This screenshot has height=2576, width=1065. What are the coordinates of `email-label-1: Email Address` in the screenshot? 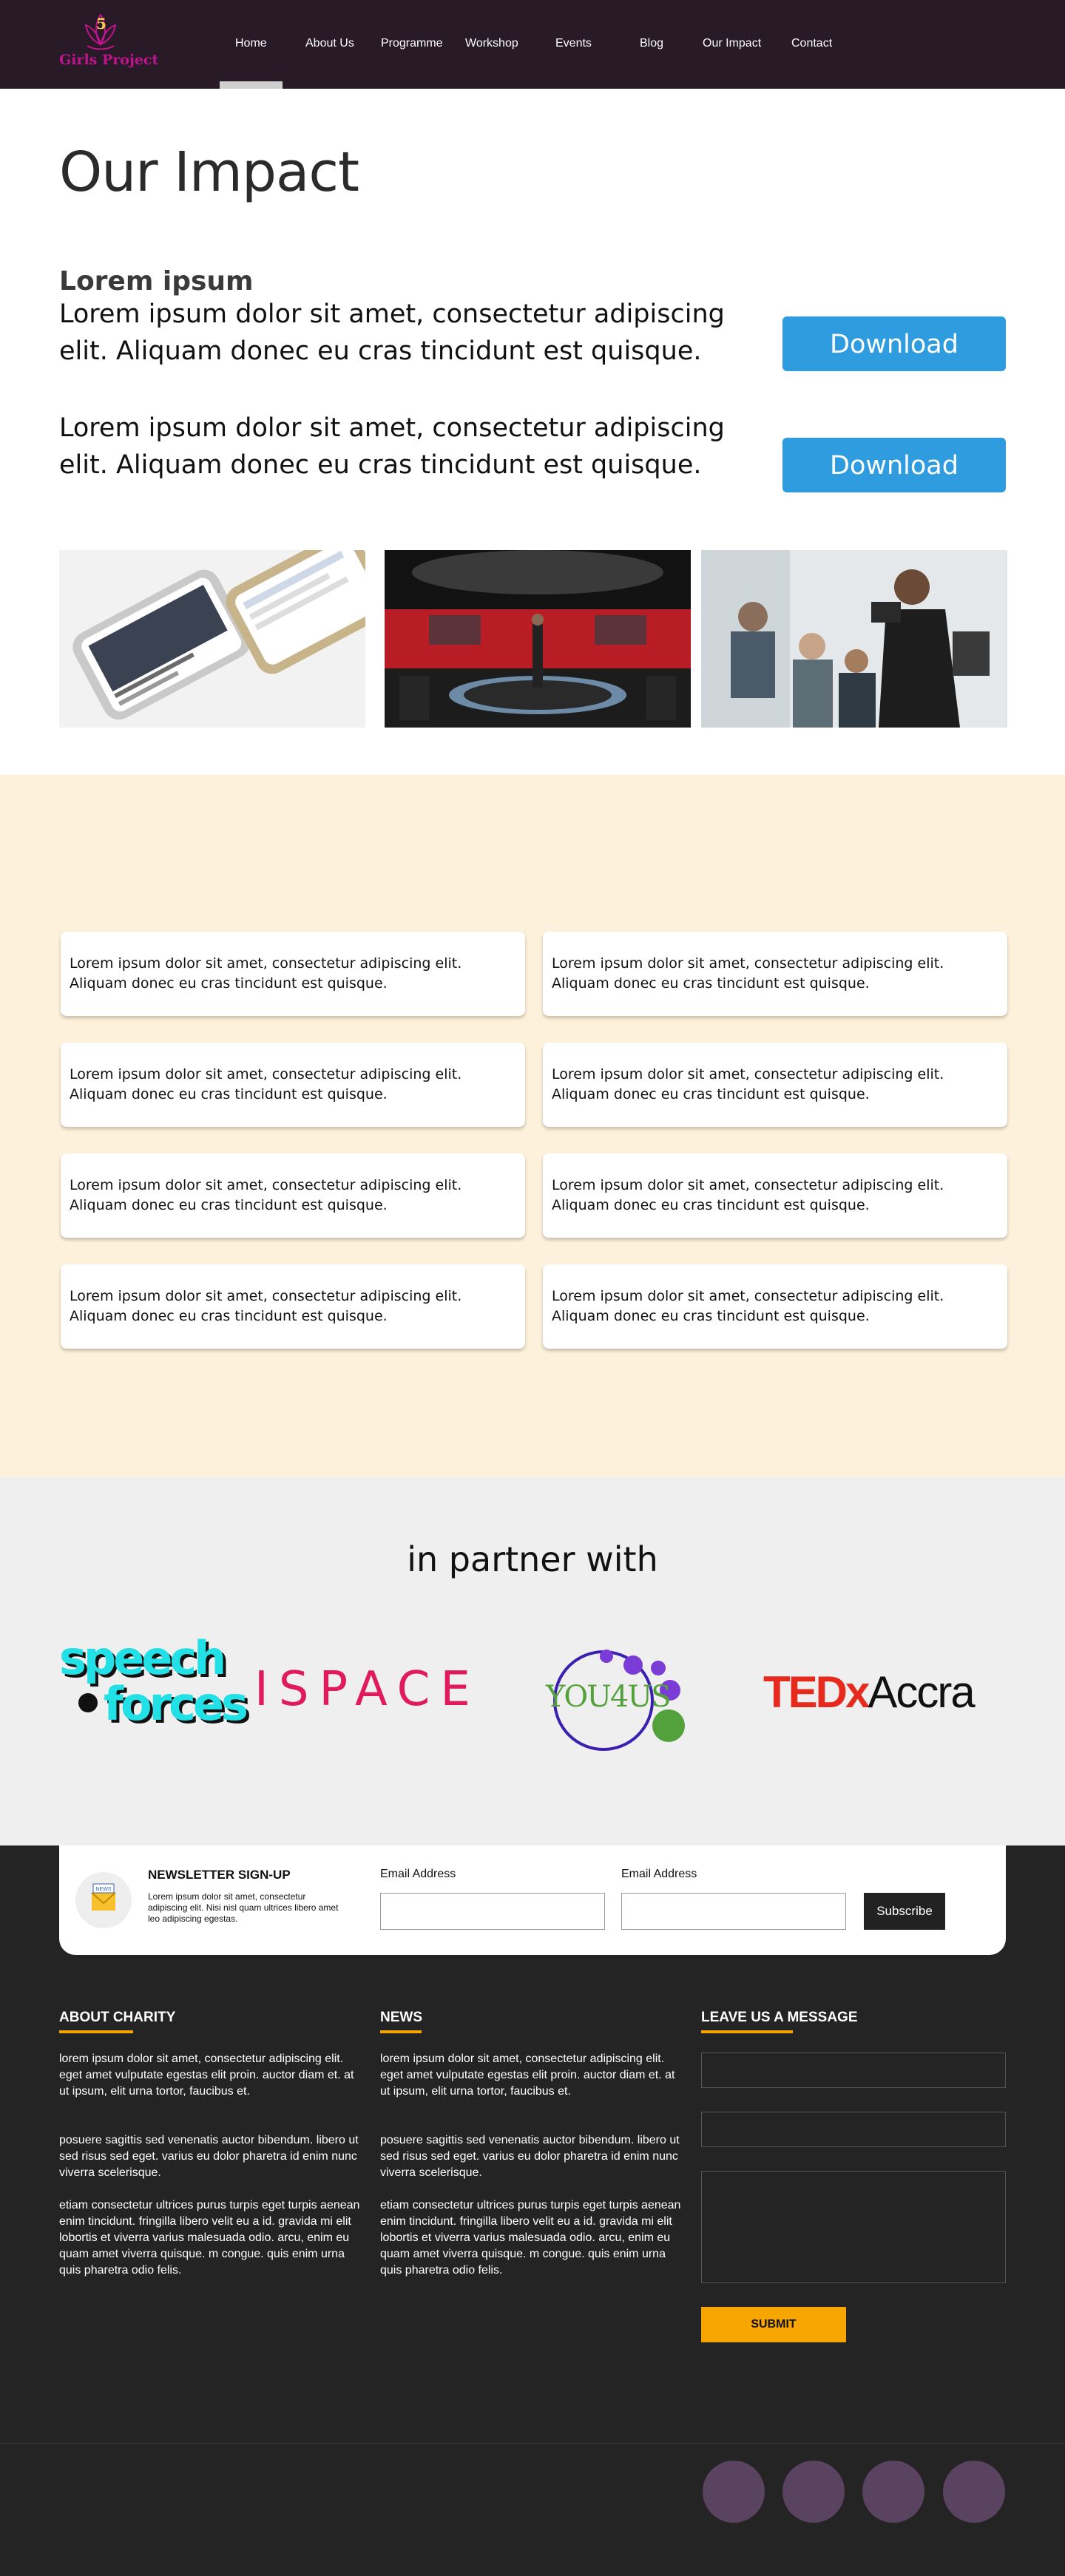 It's located at (418, 1874).